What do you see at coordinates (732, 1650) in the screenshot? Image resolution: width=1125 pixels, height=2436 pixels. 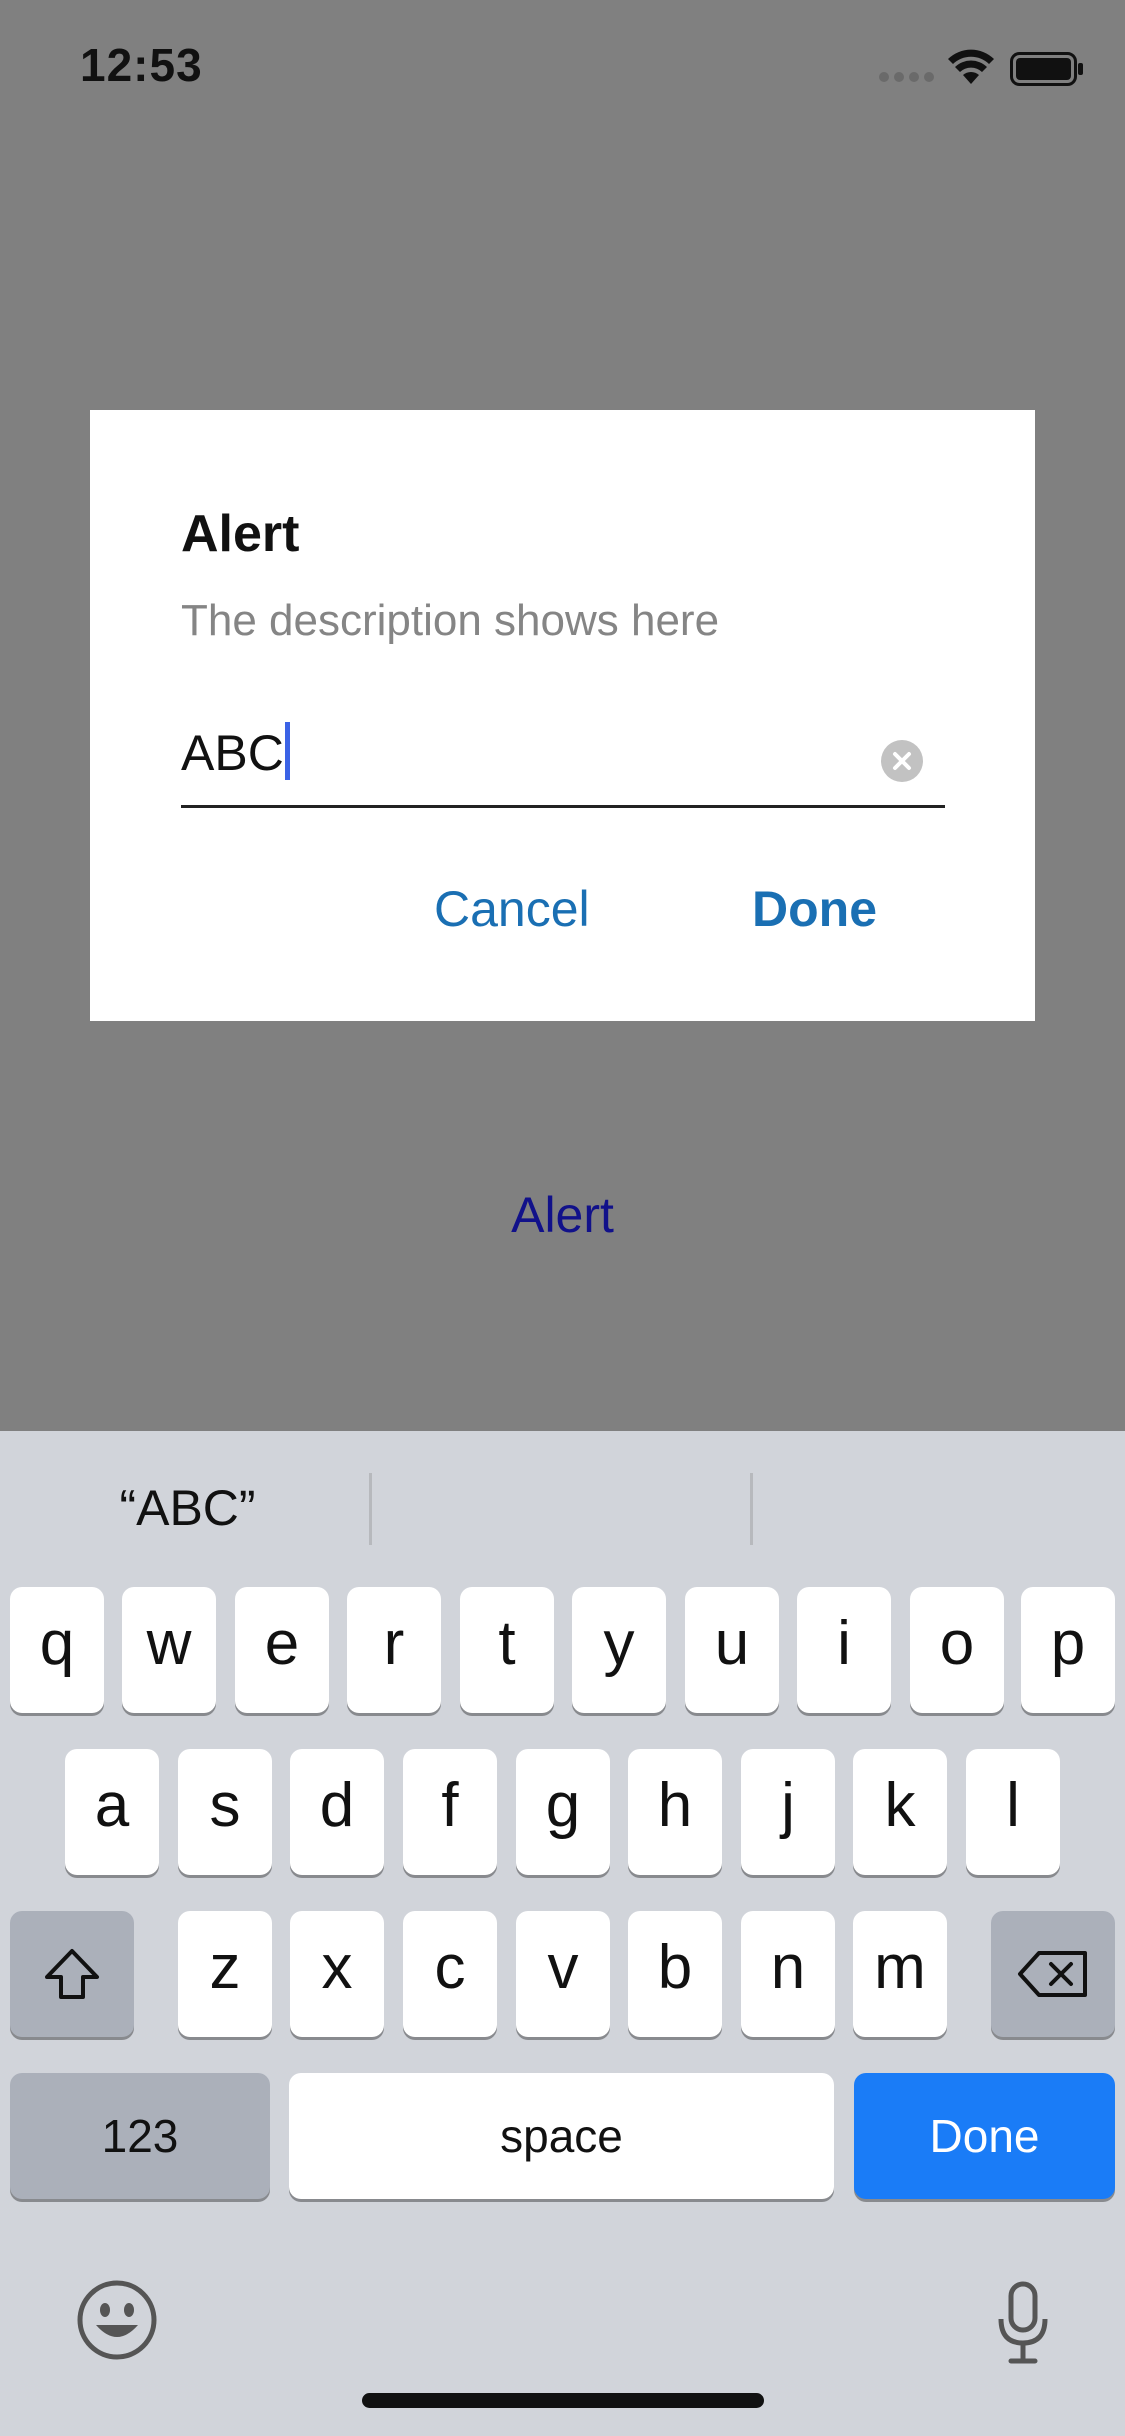 I see `key-u: u` at bounding box center [732, 1650].